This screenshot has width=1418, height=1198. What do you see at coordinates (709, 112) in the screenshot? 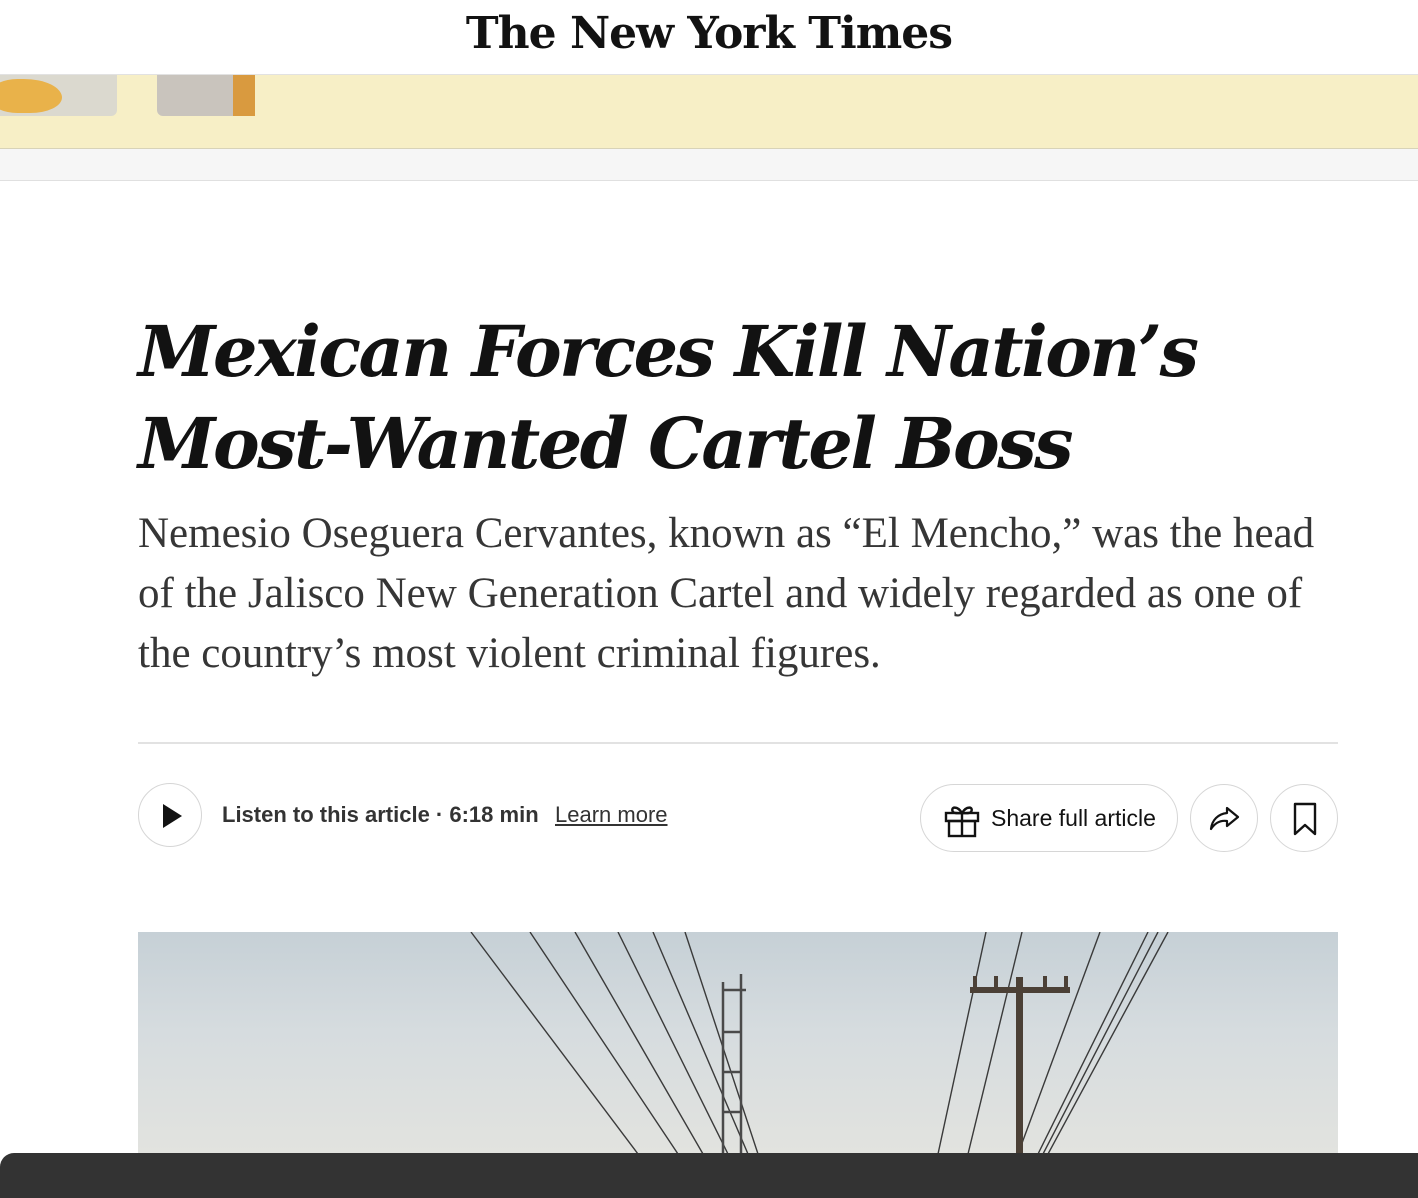
I see `ad-banner` at bounding box center [709, 112].